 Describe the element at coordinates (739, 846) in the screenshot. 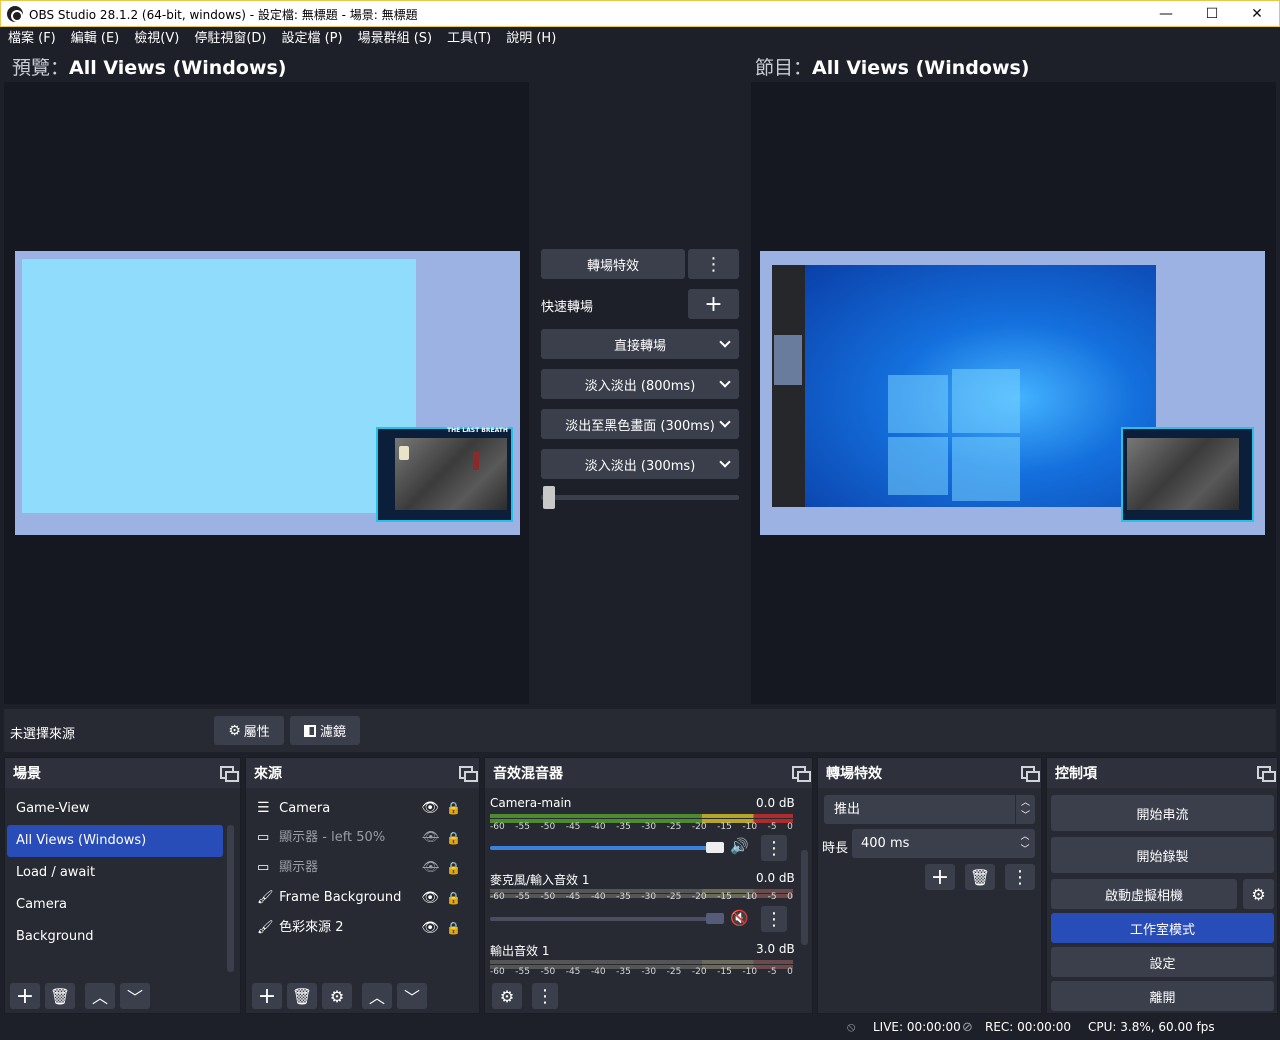

I see `speaker-icon: 🔊` at that location.